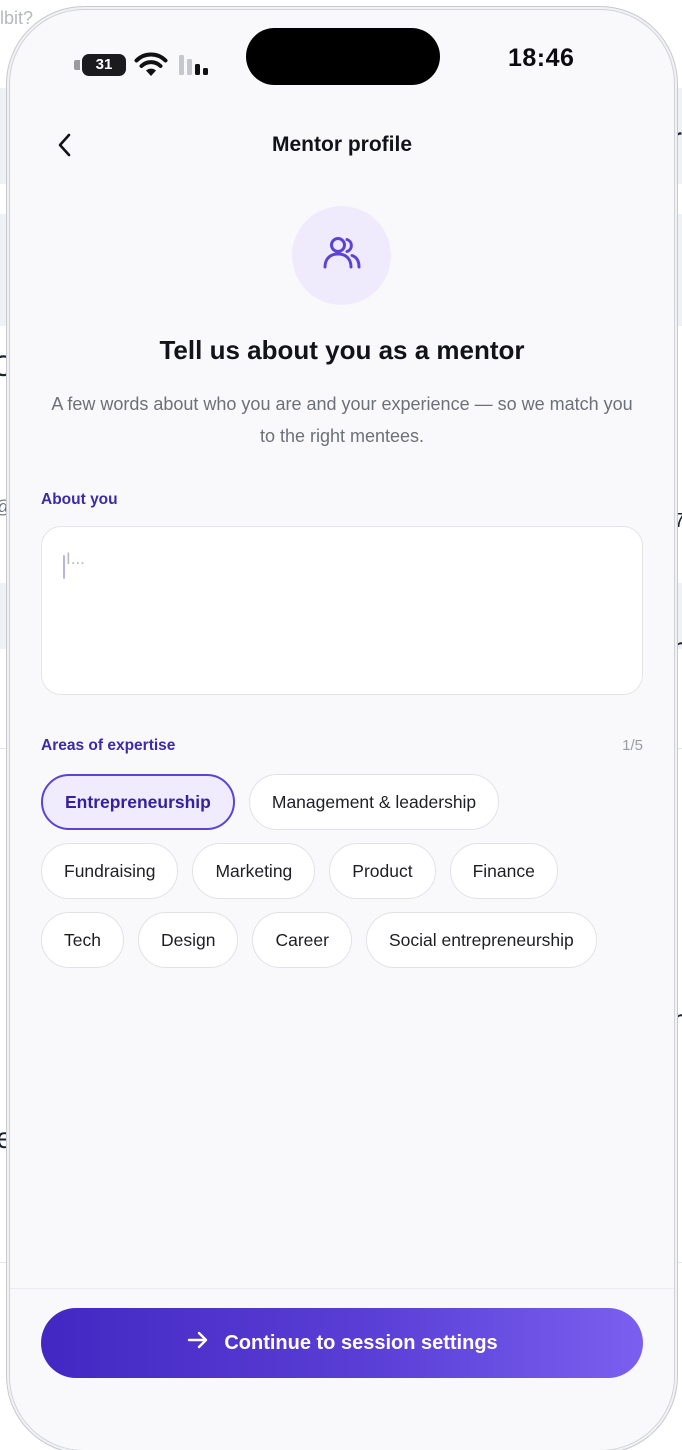  I want to click on chip-finance: Finance, so click(503, 871).